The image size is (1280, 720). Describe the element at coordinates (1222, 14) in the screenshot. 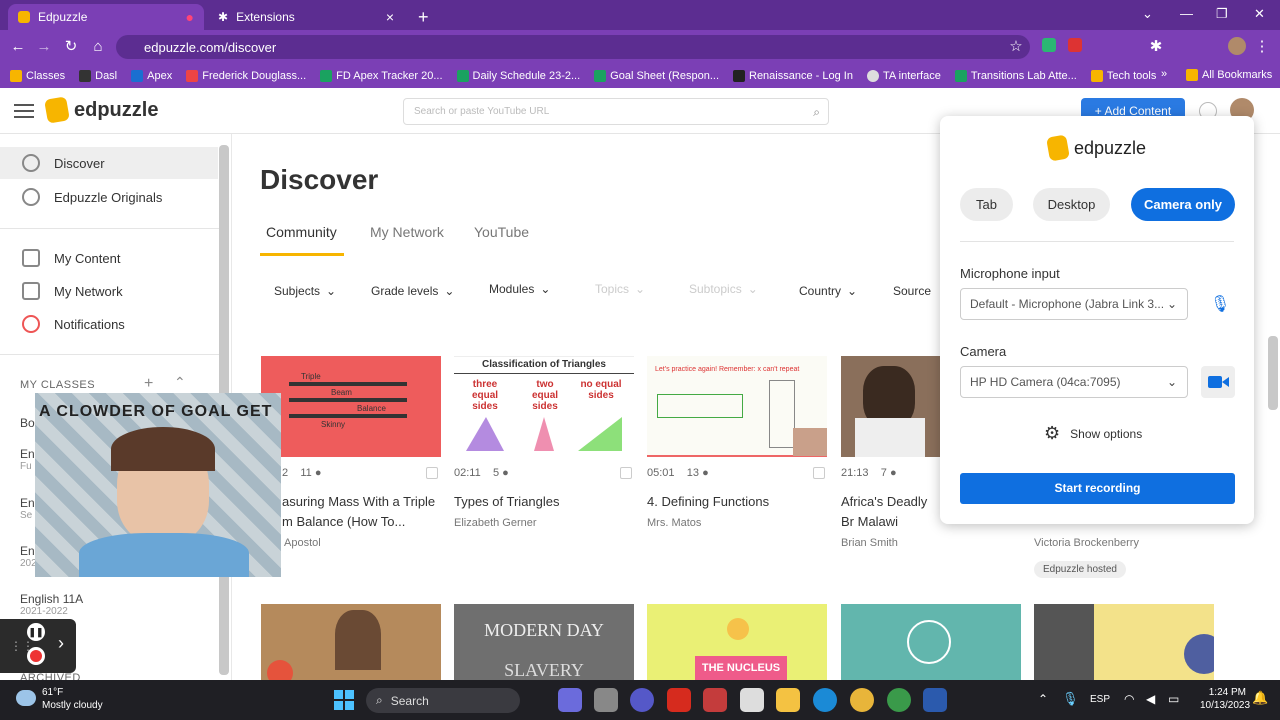

I see `maximize-icon: ❐` at that location.